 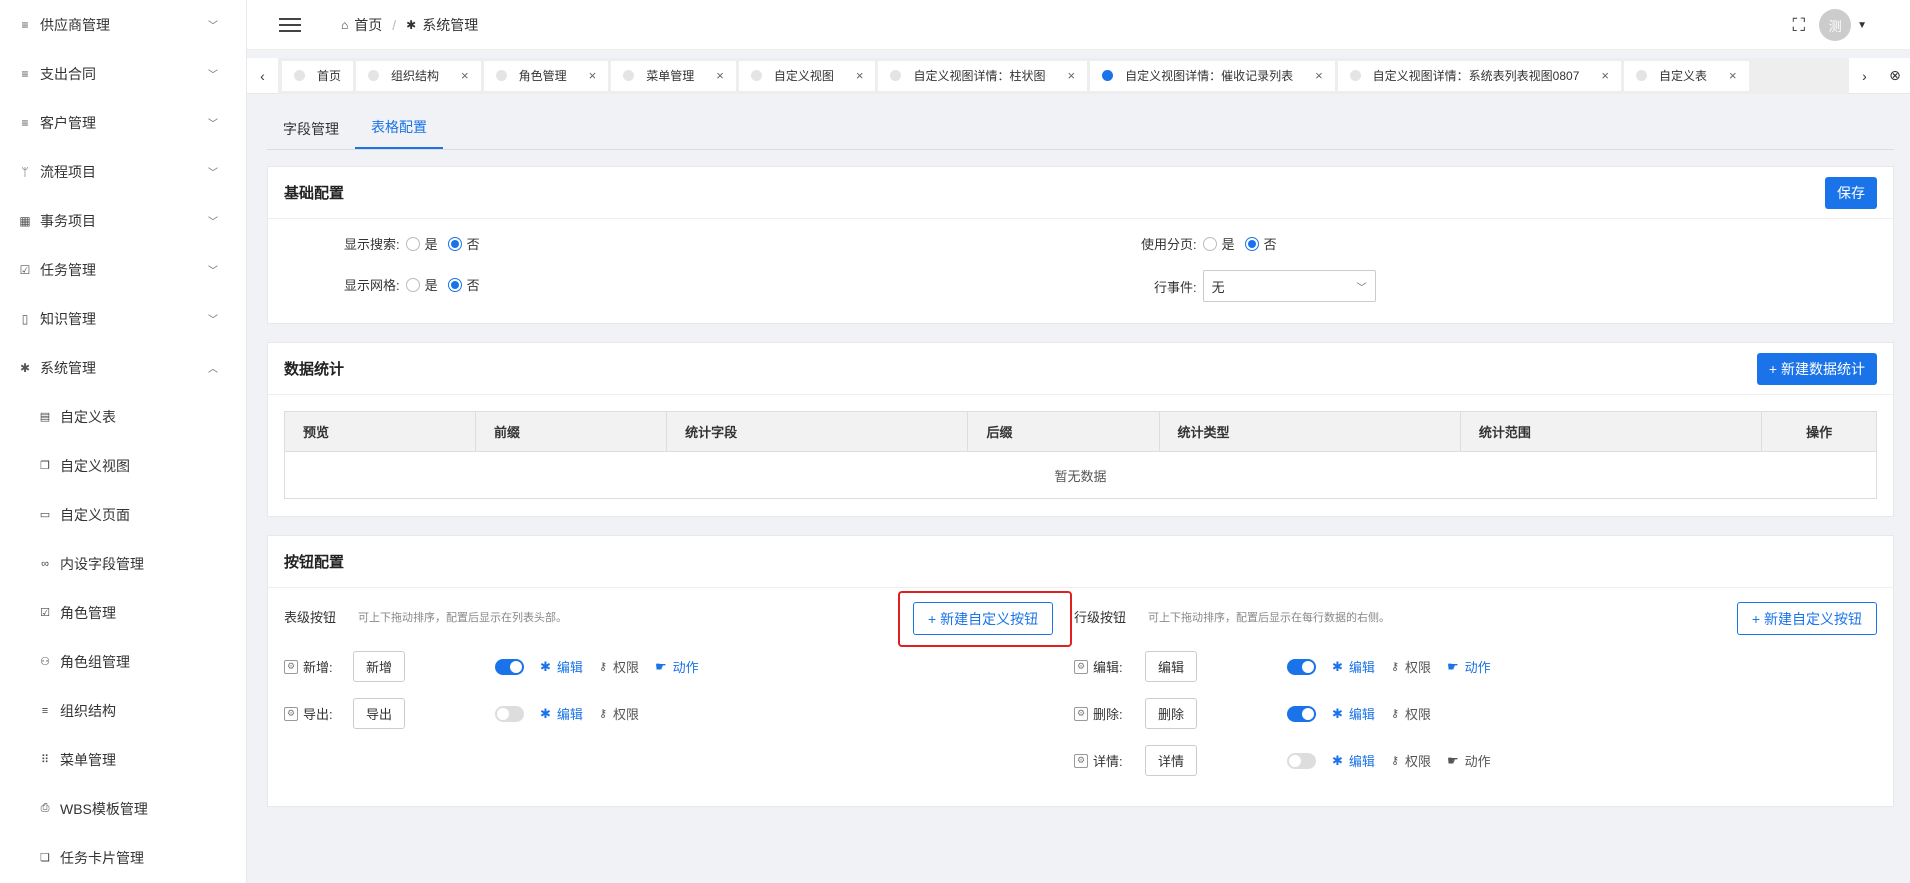 I want to click on button-preview: 新增, so click(x=379, y=666).